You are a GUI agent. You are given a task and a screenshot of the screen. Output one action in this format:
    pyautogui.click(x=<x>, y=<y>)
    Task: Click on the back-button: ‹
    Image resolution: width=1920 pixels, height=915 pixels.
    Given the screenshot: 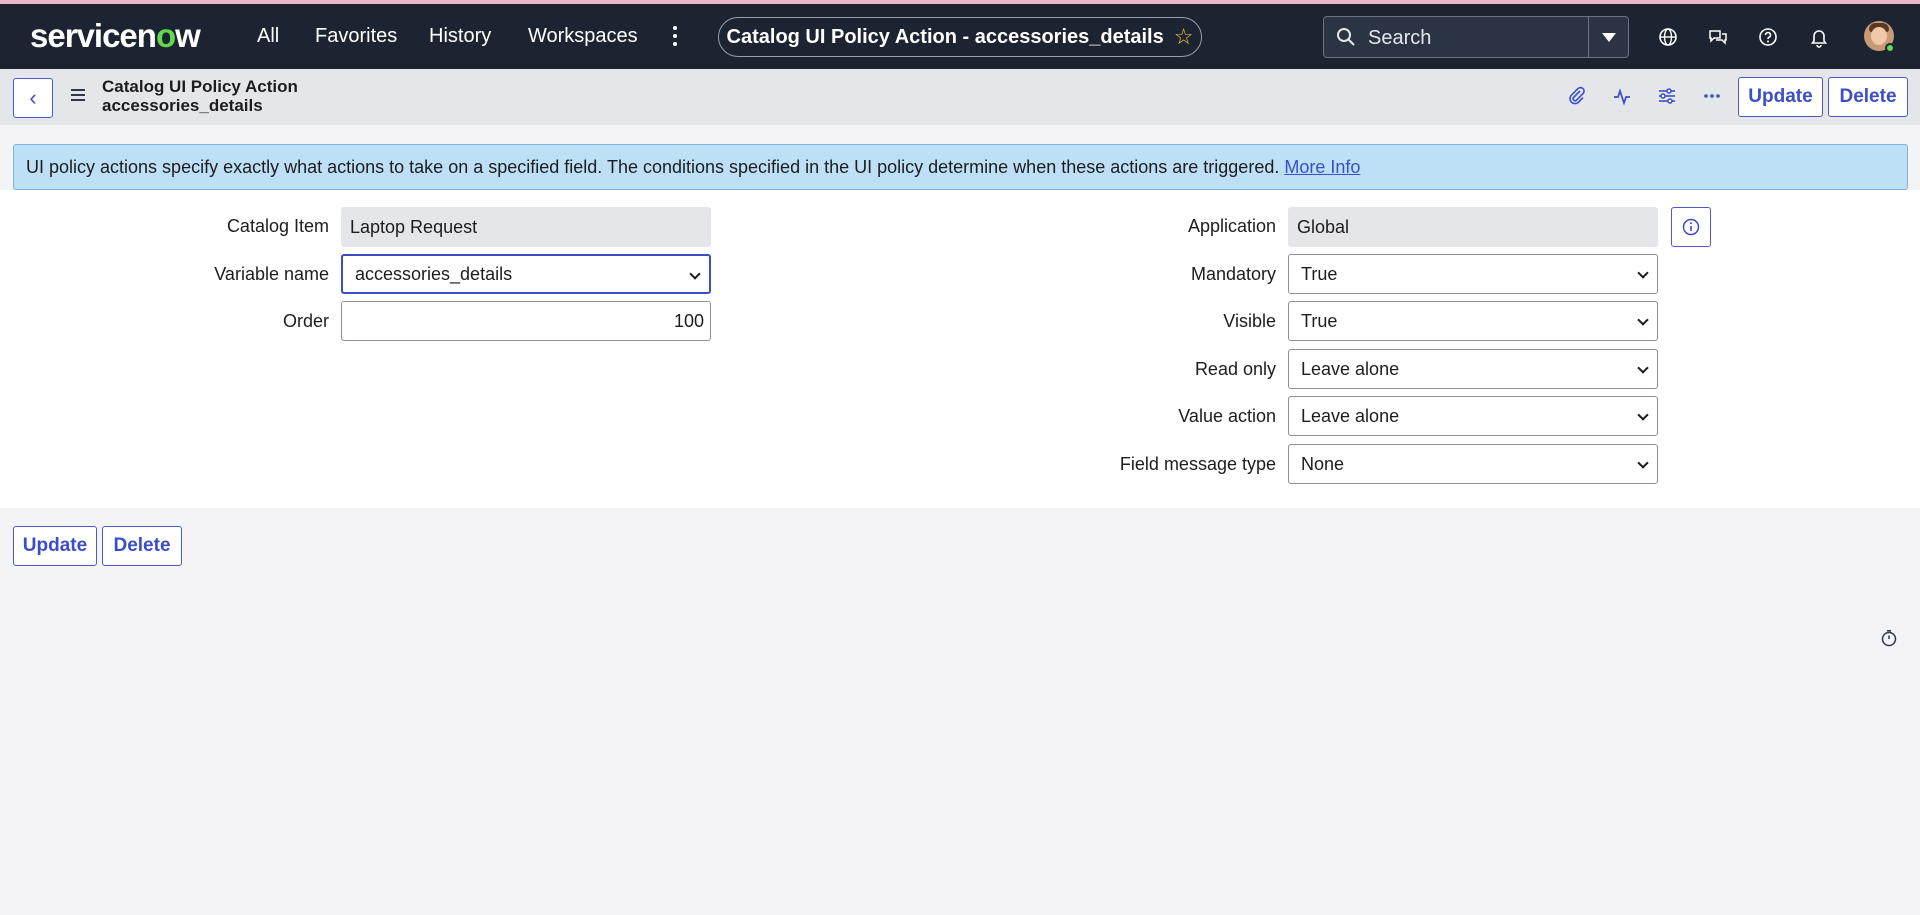 What is the action you would take?
    pyautogui.click(x=33, y=98)
    